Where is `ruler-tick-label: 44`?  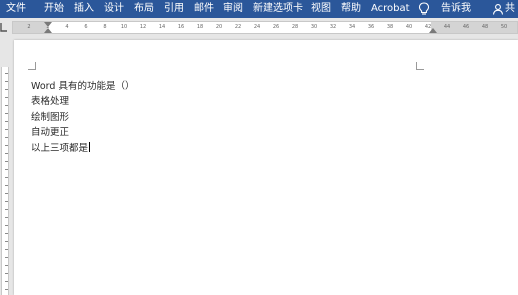 ruler-tick-label: 44 is located at coordinates (447, 27).